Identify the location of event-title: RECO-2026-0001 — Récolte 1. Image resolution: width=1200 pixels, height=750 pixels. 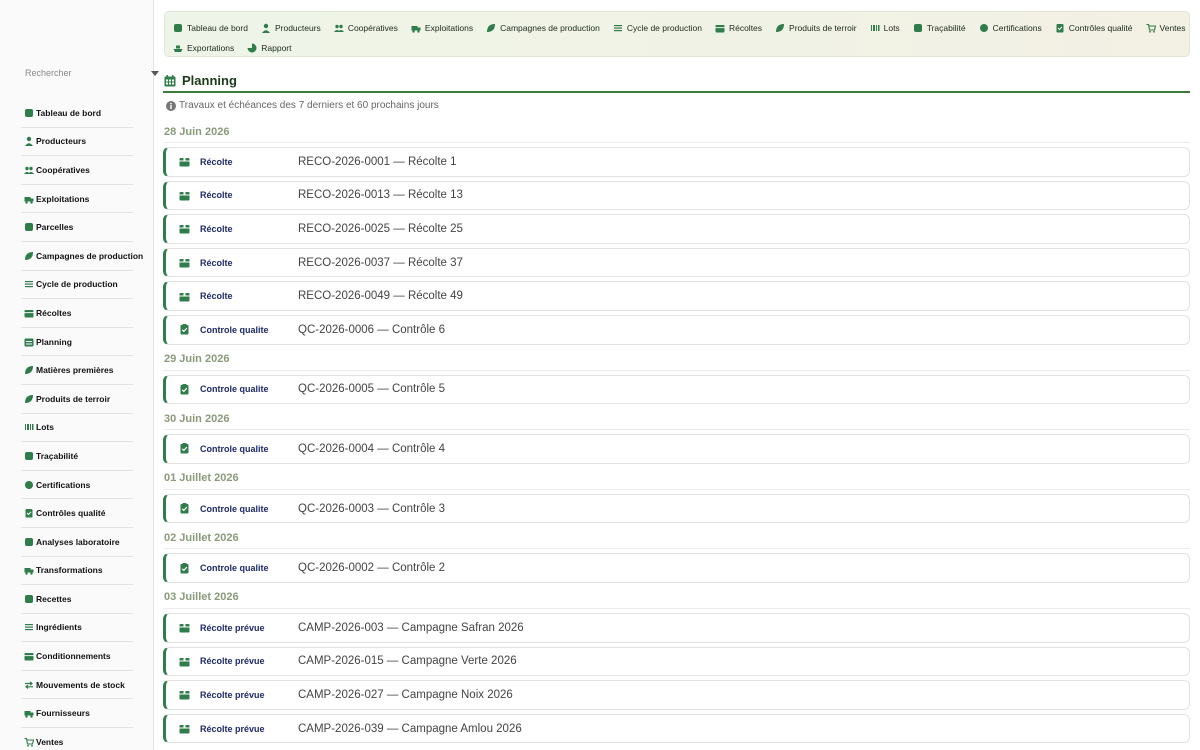
(377, 161).